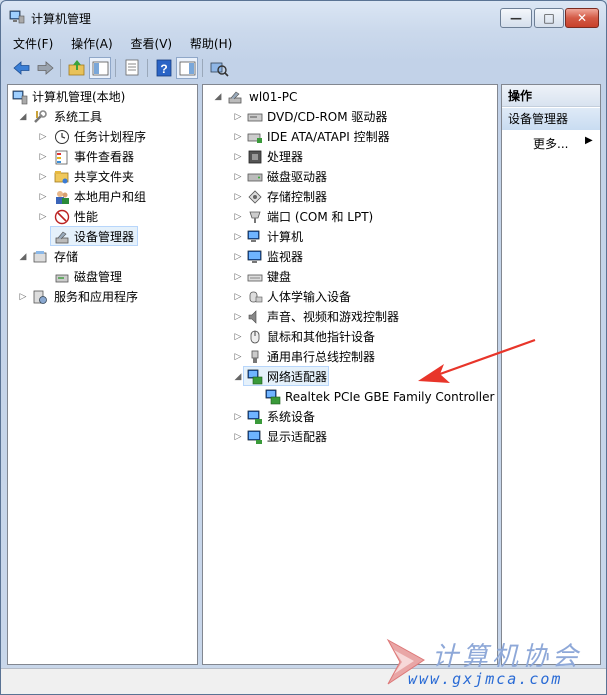 This screenshot has width=607, height=695. Describe the element at coordinates (350, 97) in the screenshot. I see `device-tree-root: ◢ wl01-PC` at that location.